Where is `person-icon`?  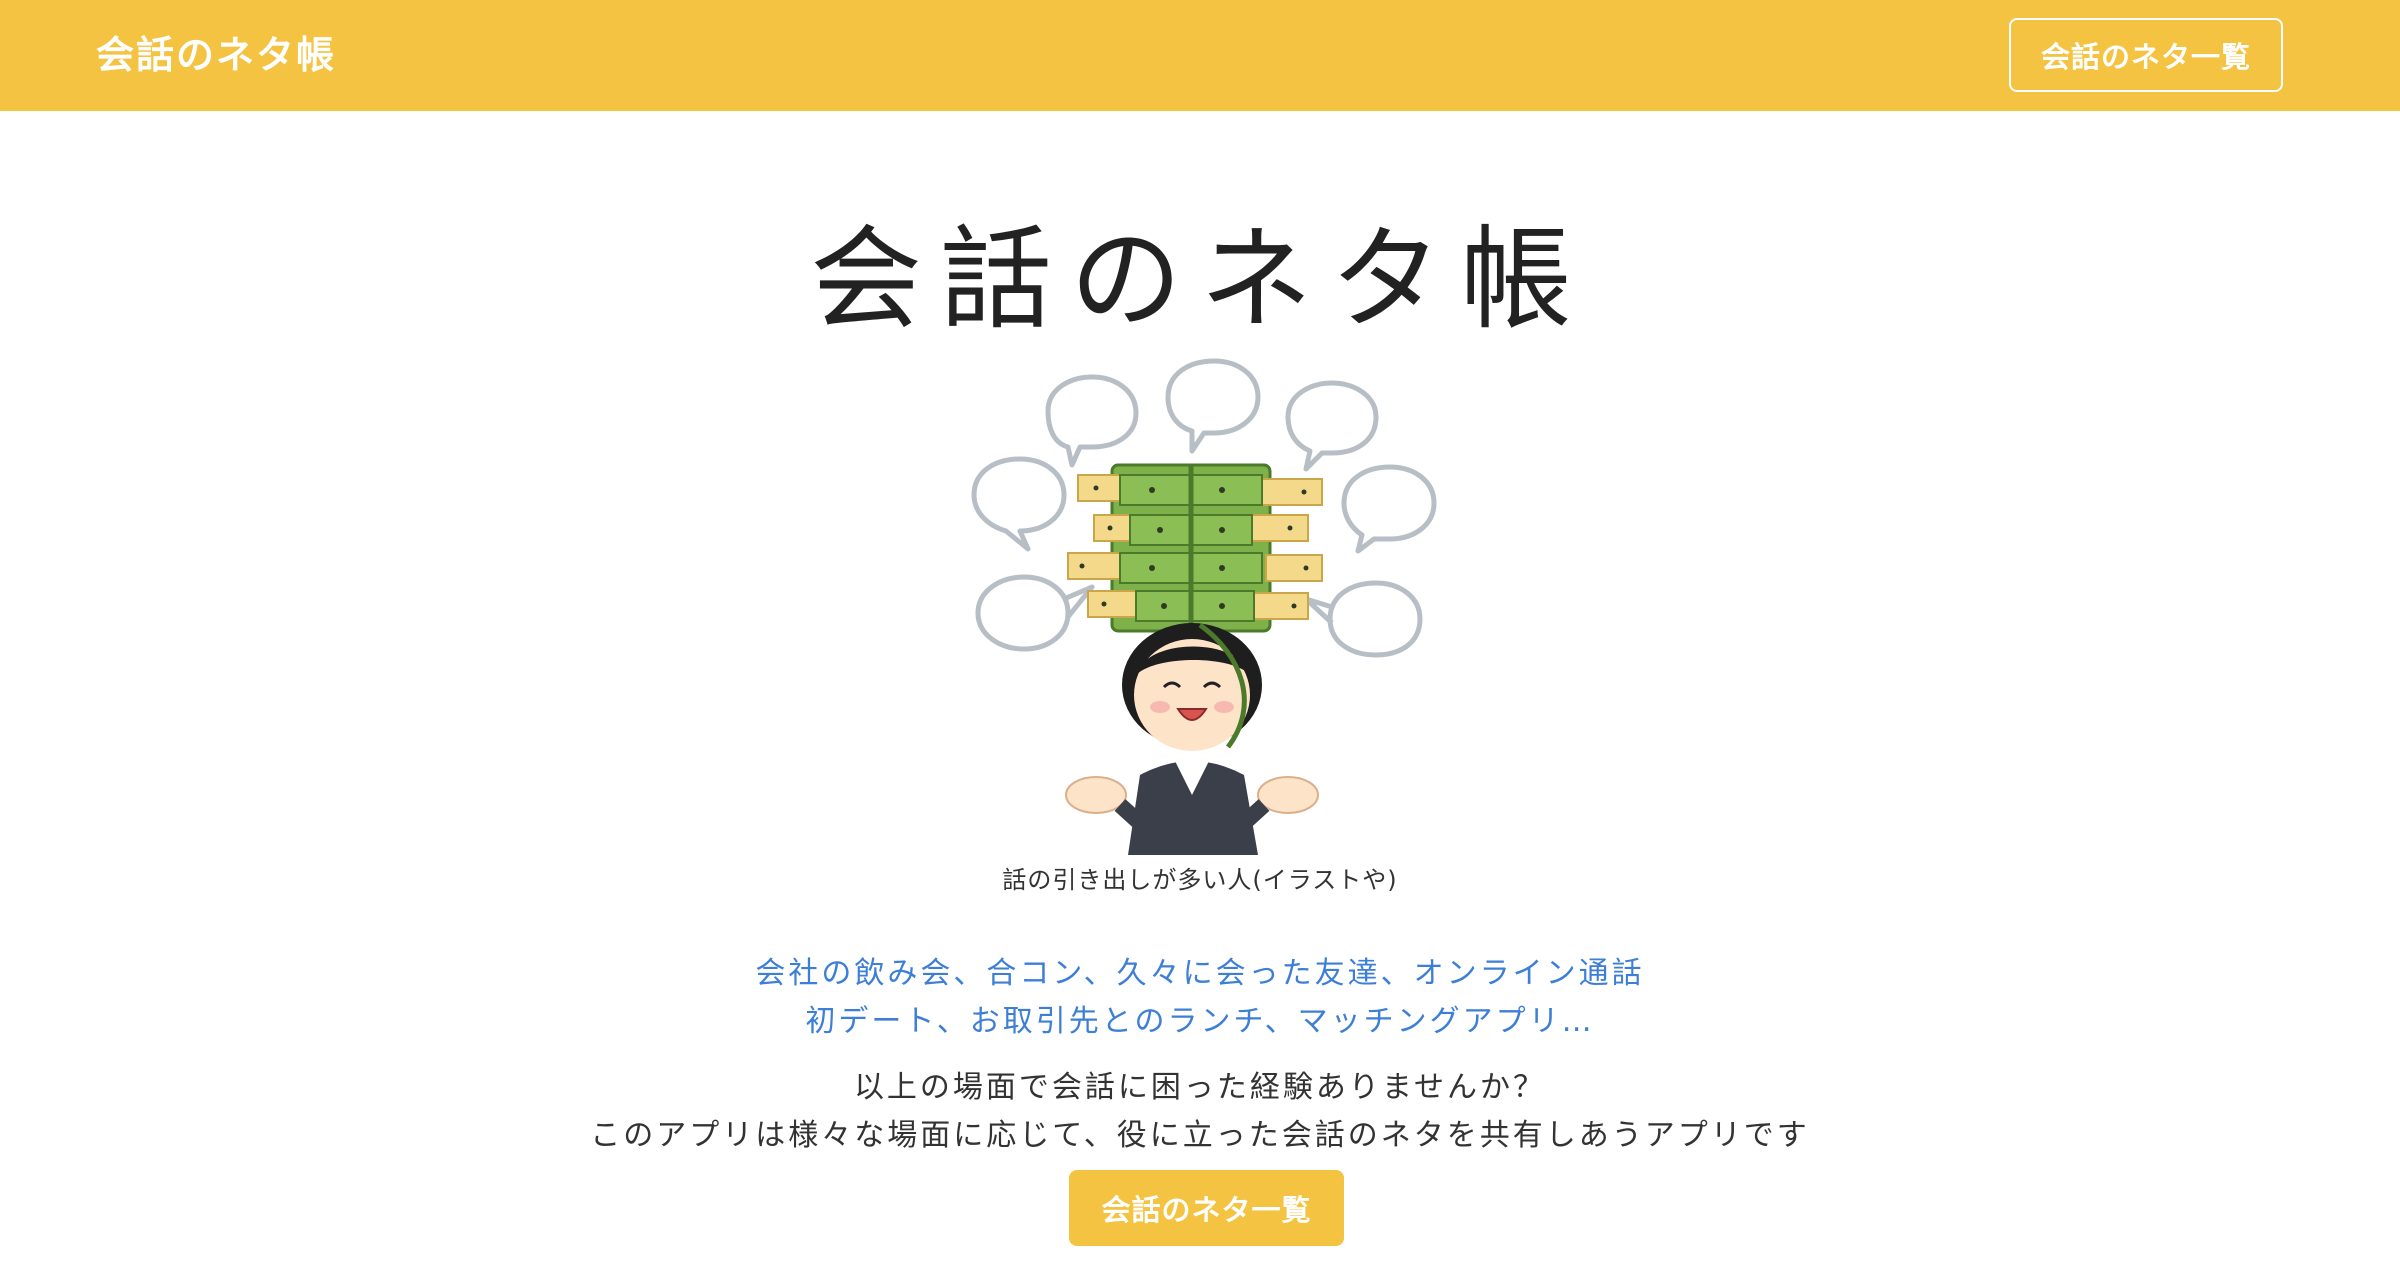 person-icon is located at coordinates (1192, 738).